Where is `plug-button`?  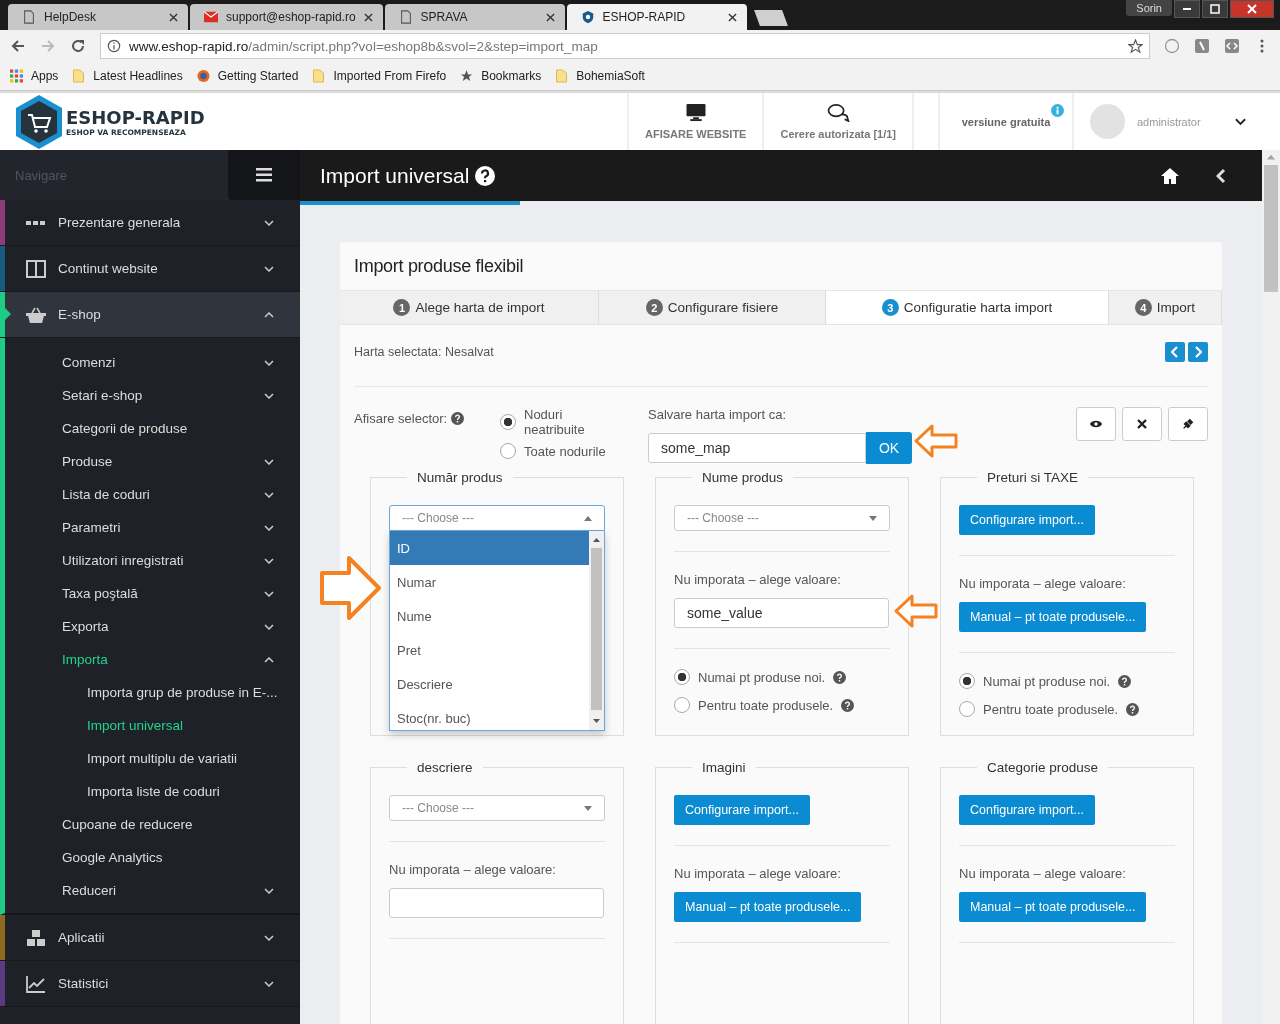 plug-button is located at coordinates (1188, 424).